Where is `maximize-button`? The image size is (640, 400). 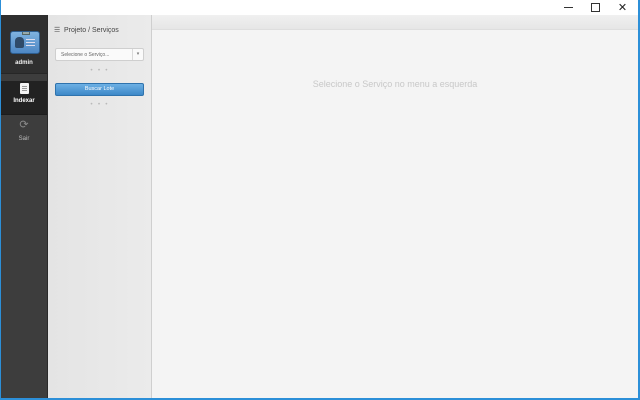
maximize-button is located at coordinates (595, 7).